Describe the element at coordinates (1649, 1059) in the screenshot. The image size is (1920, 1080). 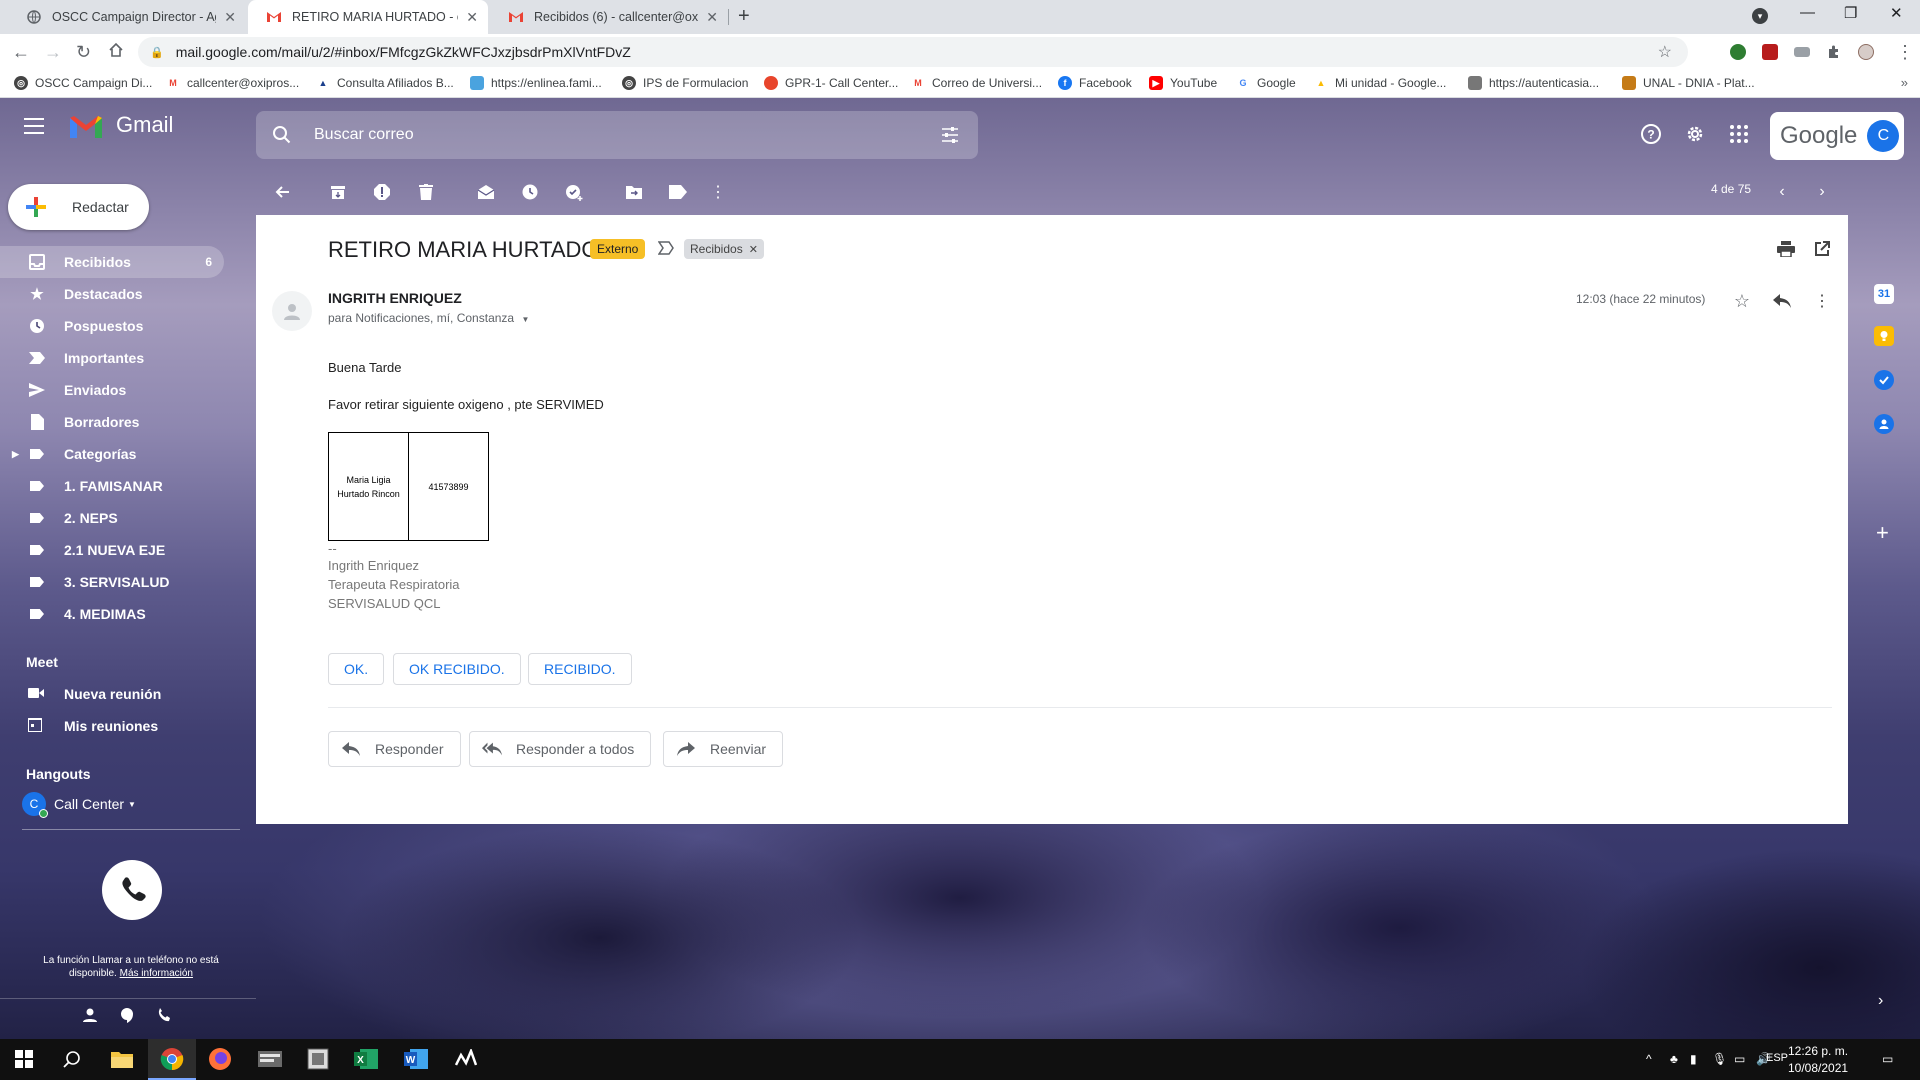
I see `show-hidden-icons: ^` at that location.